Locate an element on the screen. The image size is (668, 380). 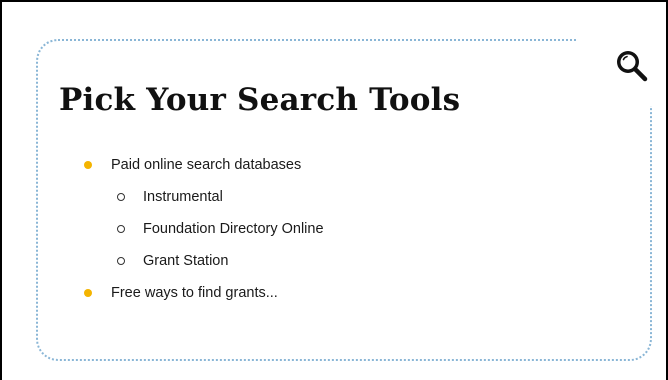
sub-bullet-item: Instrumental is located at coordinates (203, 202).